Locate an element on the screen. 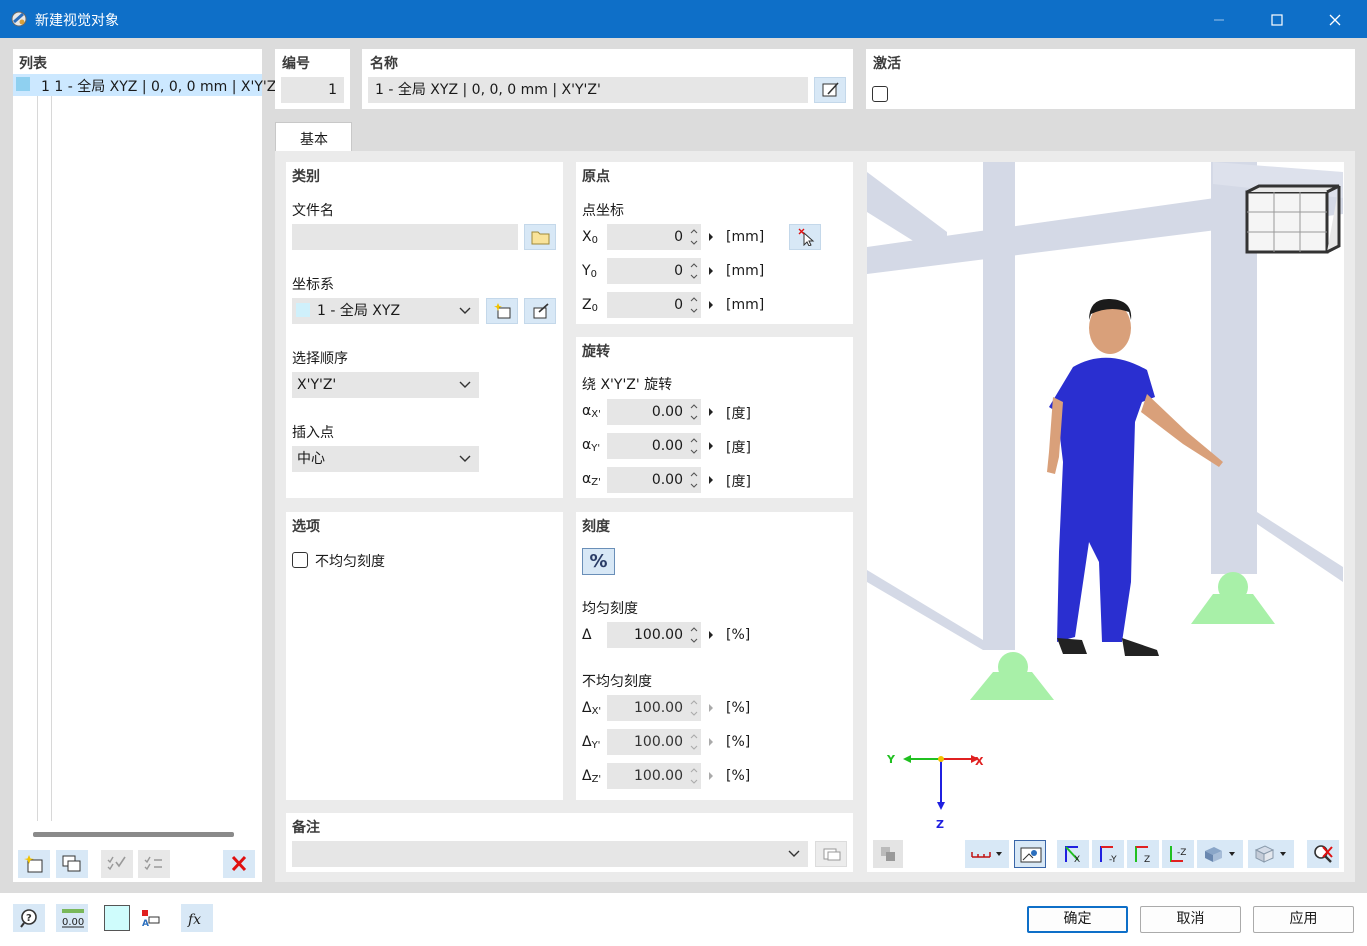  selection-order-label: 选择顺序 is located at coordinates (320, 359).